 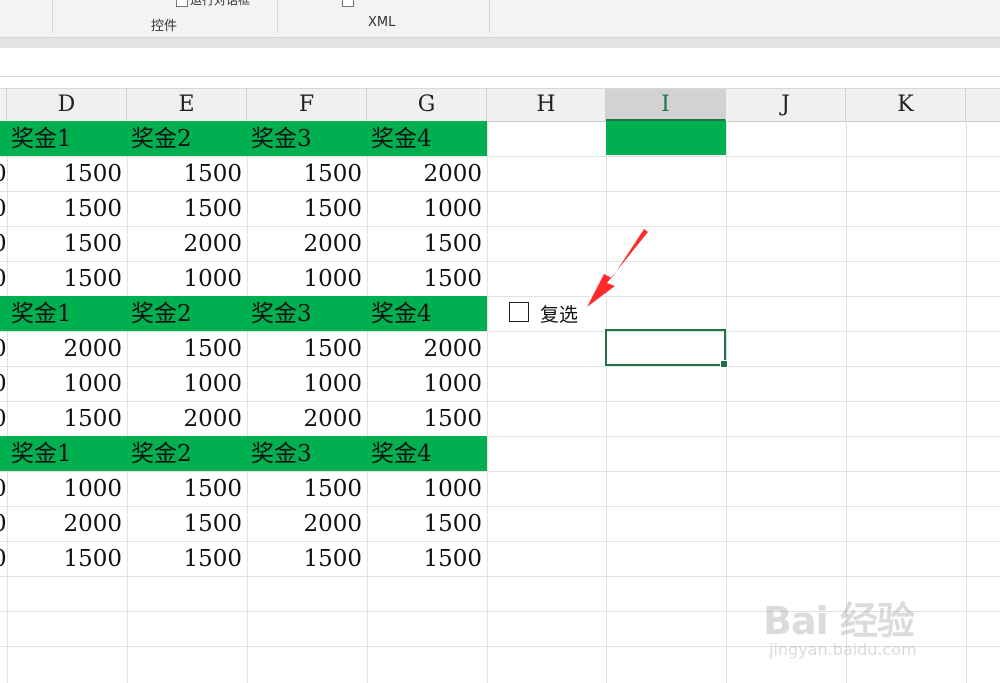 I want to click on run-dialog-button: 运行对话框, so click(x=220, y=4).